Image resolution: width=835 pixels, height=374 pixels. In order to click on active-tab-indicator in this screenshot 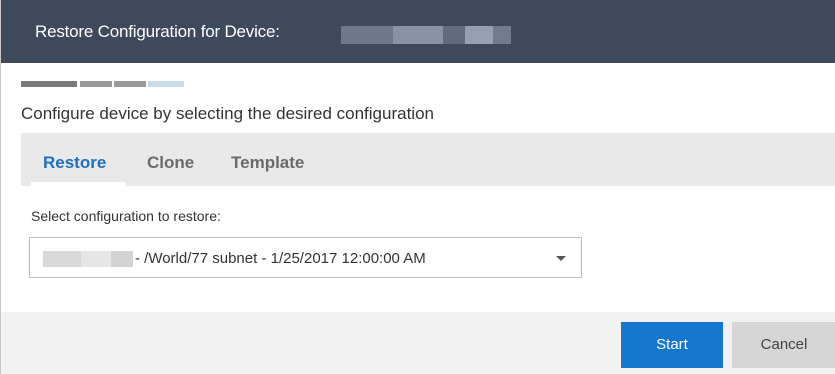, I will do `click(78, 184)`.